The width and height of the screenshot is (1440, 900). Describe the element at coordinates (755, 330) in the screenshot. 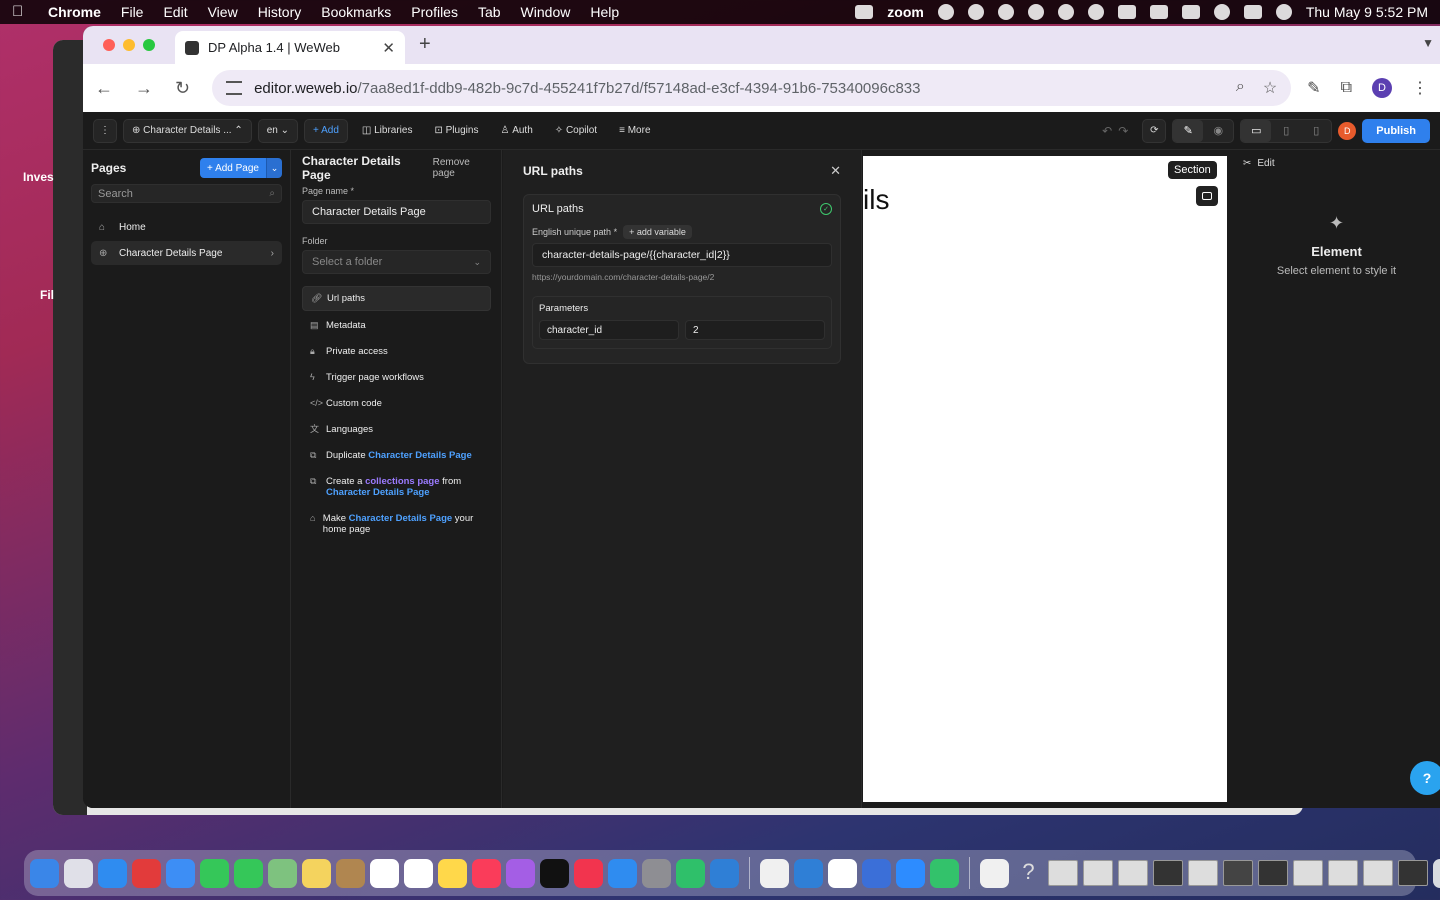

I see `param-value-input: 2` at that location.